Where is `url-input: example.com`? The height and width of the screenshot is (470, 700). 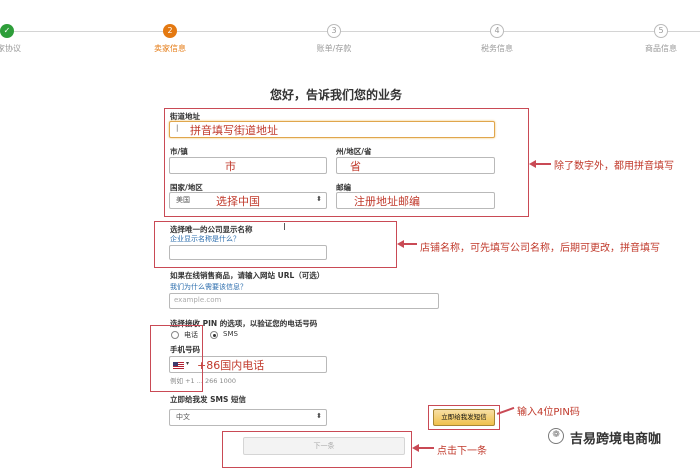 url-input: example.com is located at coordinates (304, 301).